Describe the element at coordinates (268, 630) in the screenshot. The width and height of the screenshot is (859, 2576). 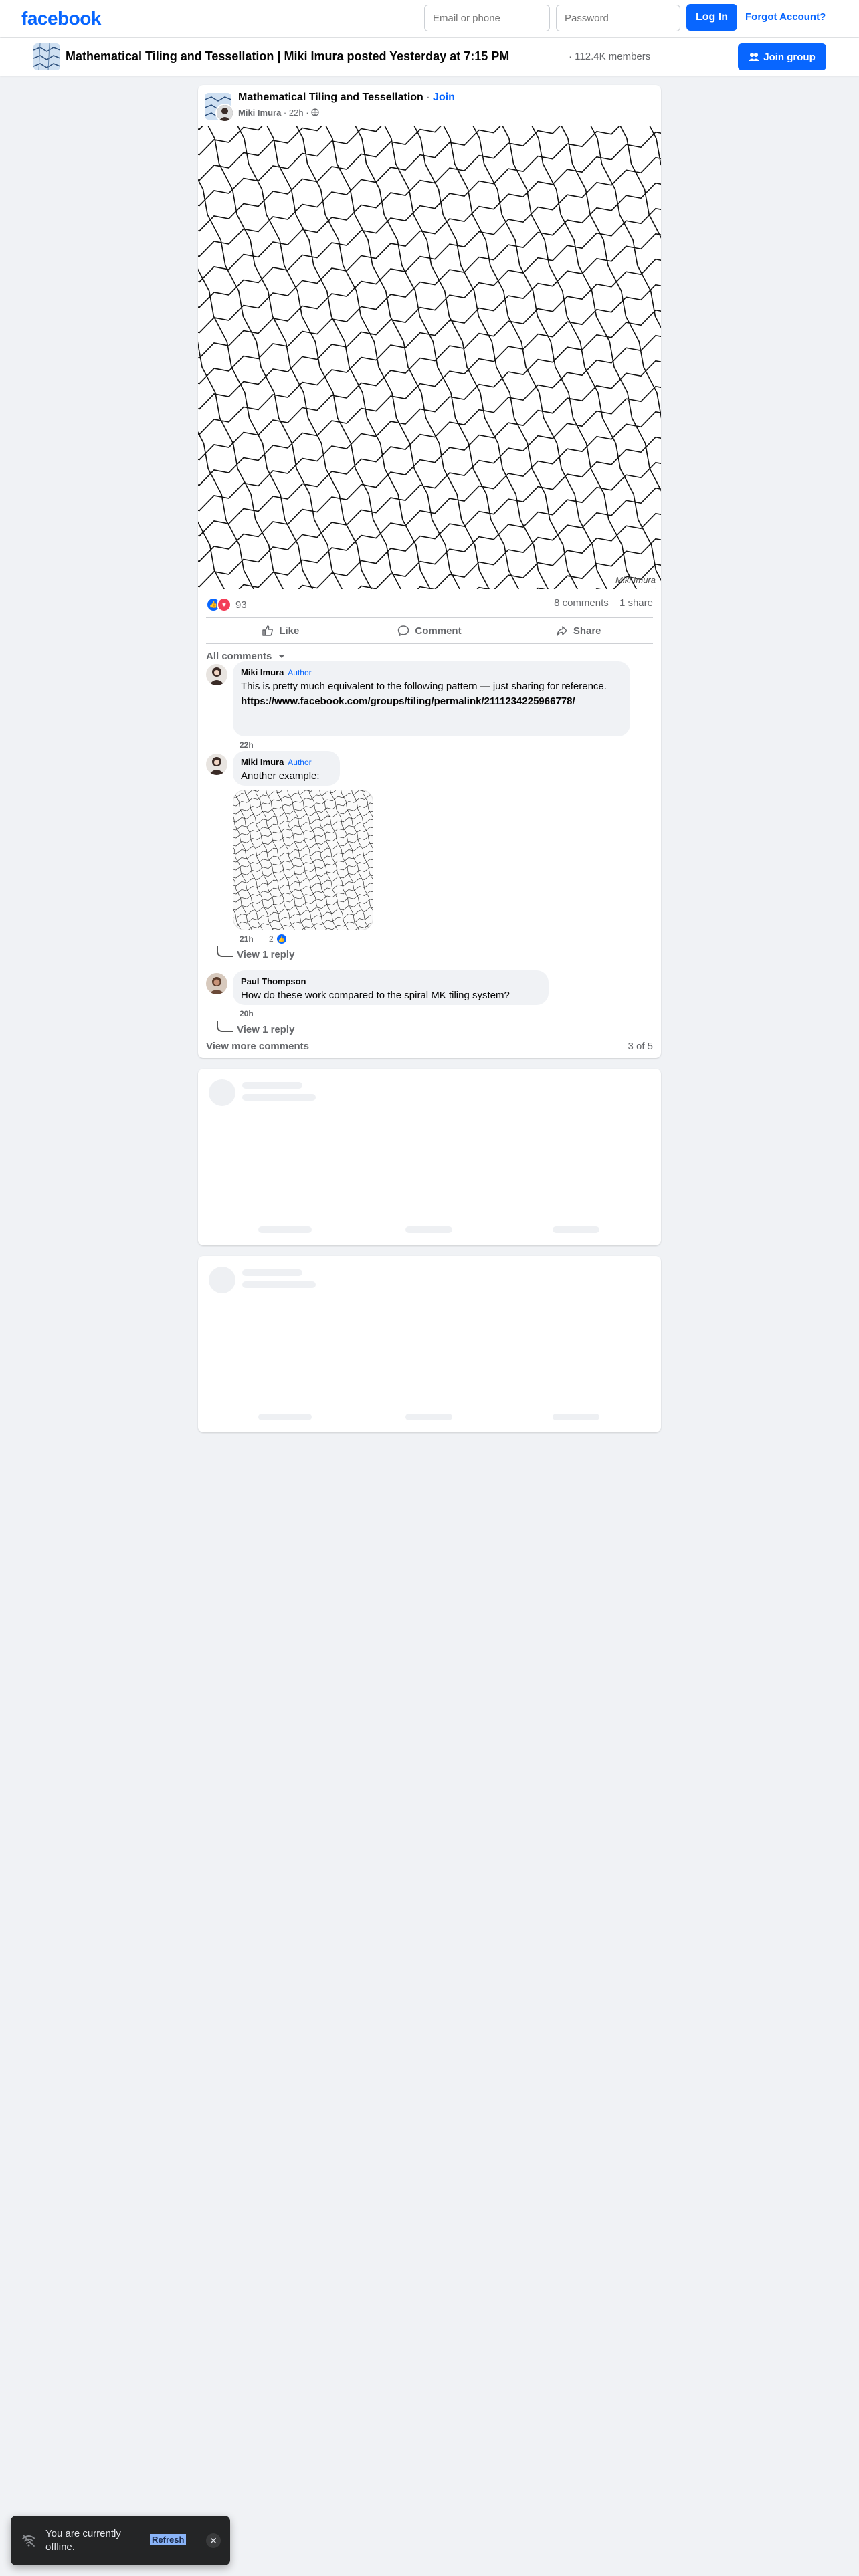
I see `thumbs-up-icon` at that location.